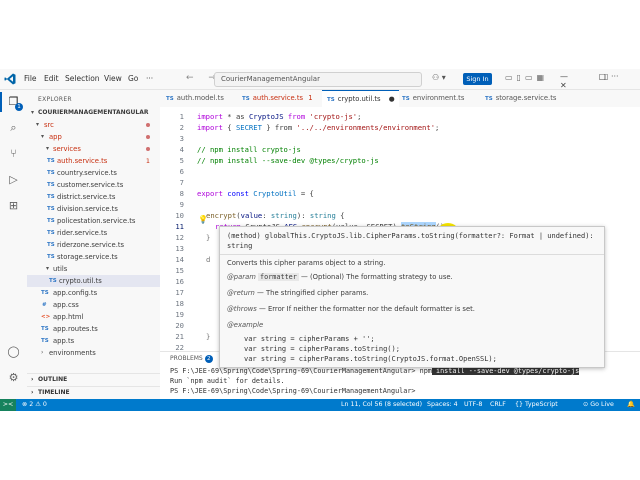 The image size is (640, 480). I want to click on file-item: TS app.routes.ts, so click(93, 329).